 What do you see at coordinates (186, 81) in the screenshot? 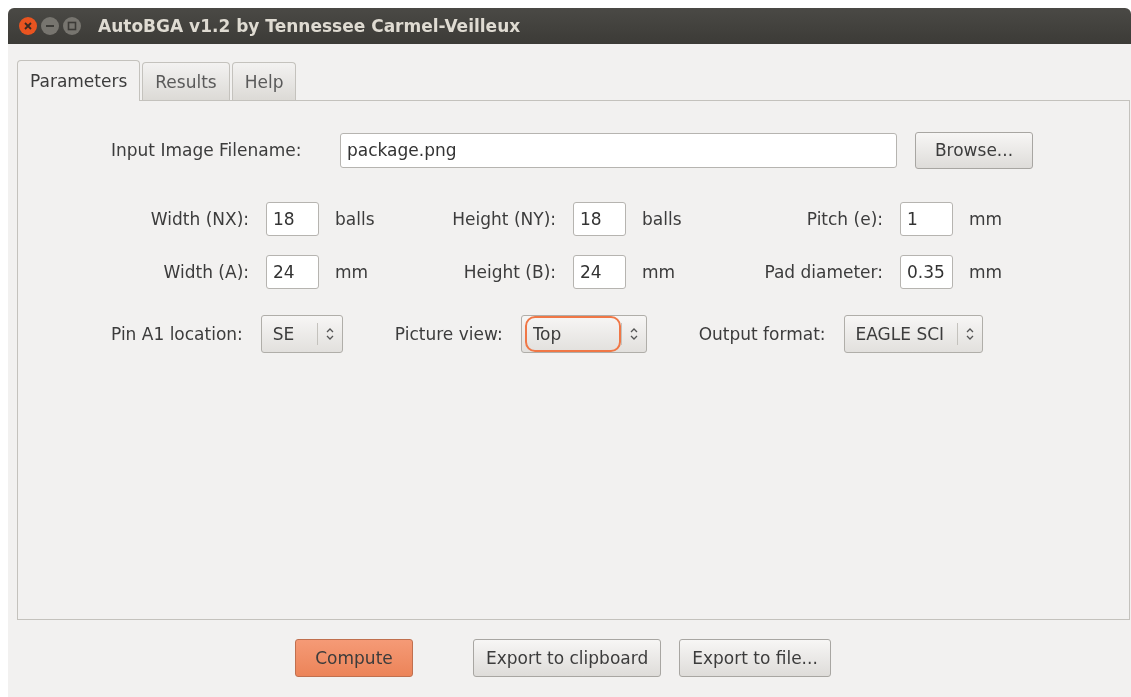
I see `tab: Results` at bounding box center [186, 81].